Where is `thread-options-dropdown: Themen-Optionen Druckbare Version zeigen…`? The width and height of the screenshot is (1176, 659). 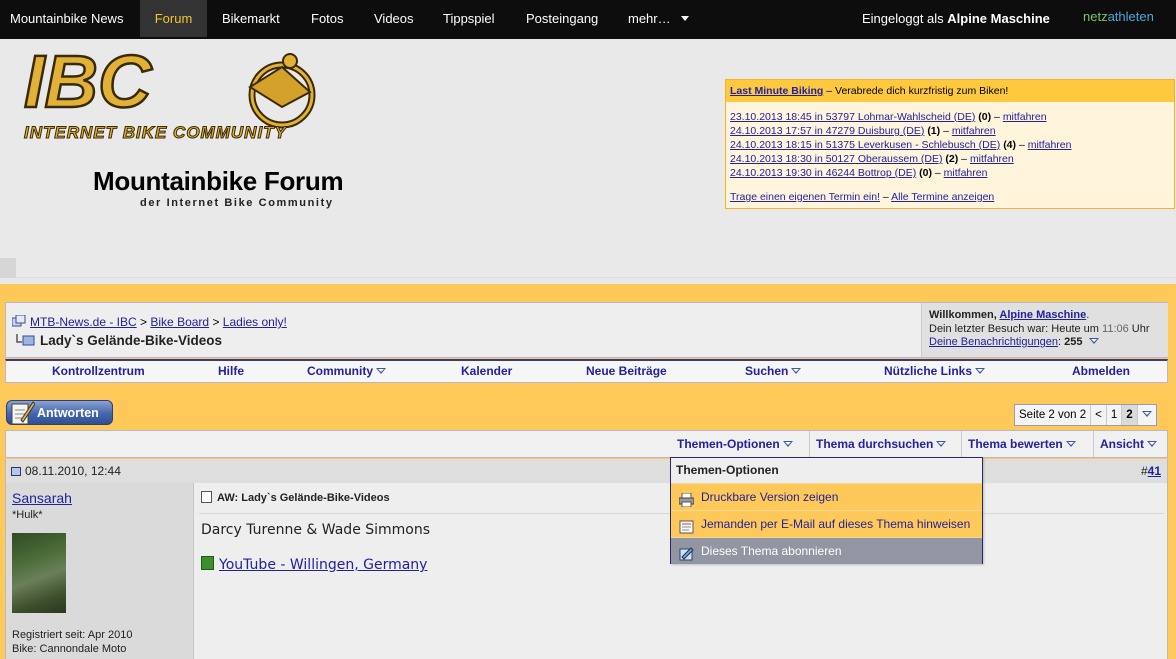
thread-options-dropdown: Themen-Optionen Druckbare Version zeigen… is located at coordinates (826, 510).